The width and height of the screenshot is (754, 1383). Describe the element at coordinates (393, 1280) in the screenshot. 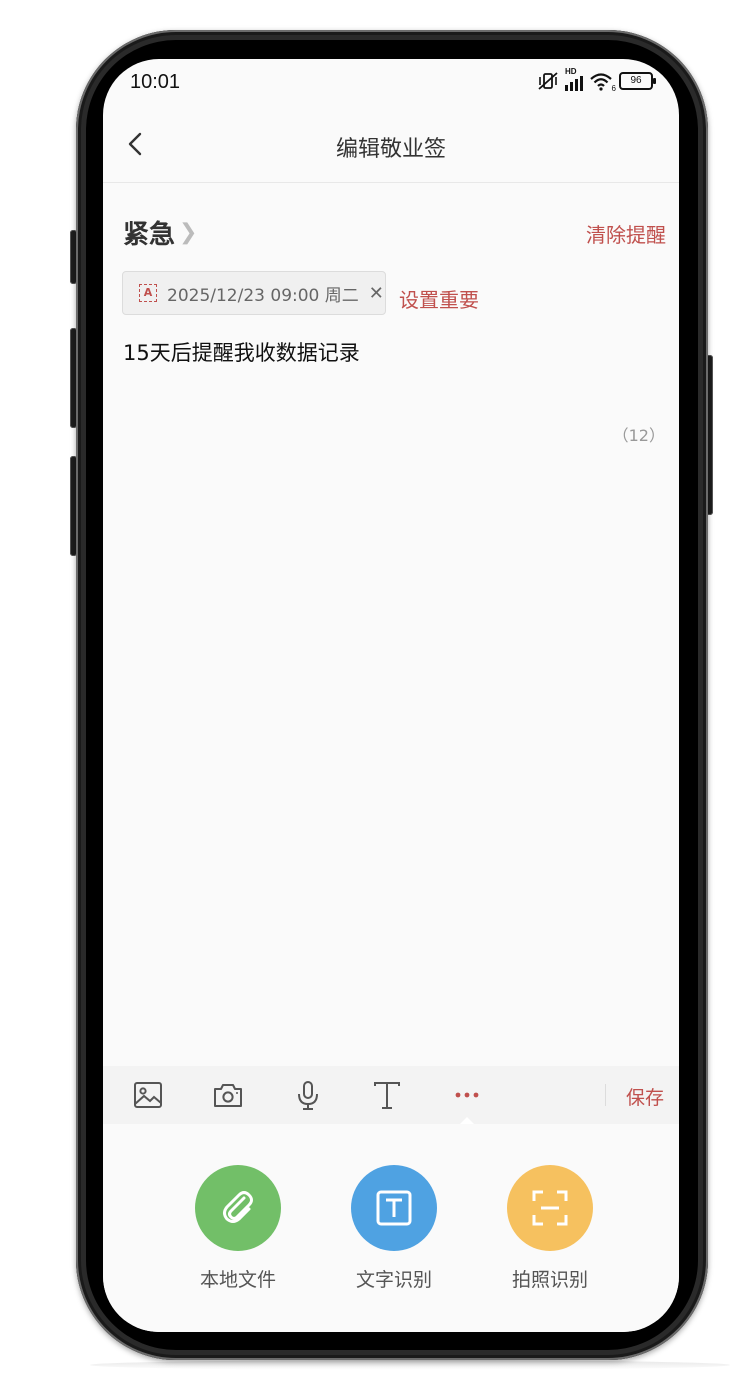

I see `text-recognition-label: 文字识别` at that location.